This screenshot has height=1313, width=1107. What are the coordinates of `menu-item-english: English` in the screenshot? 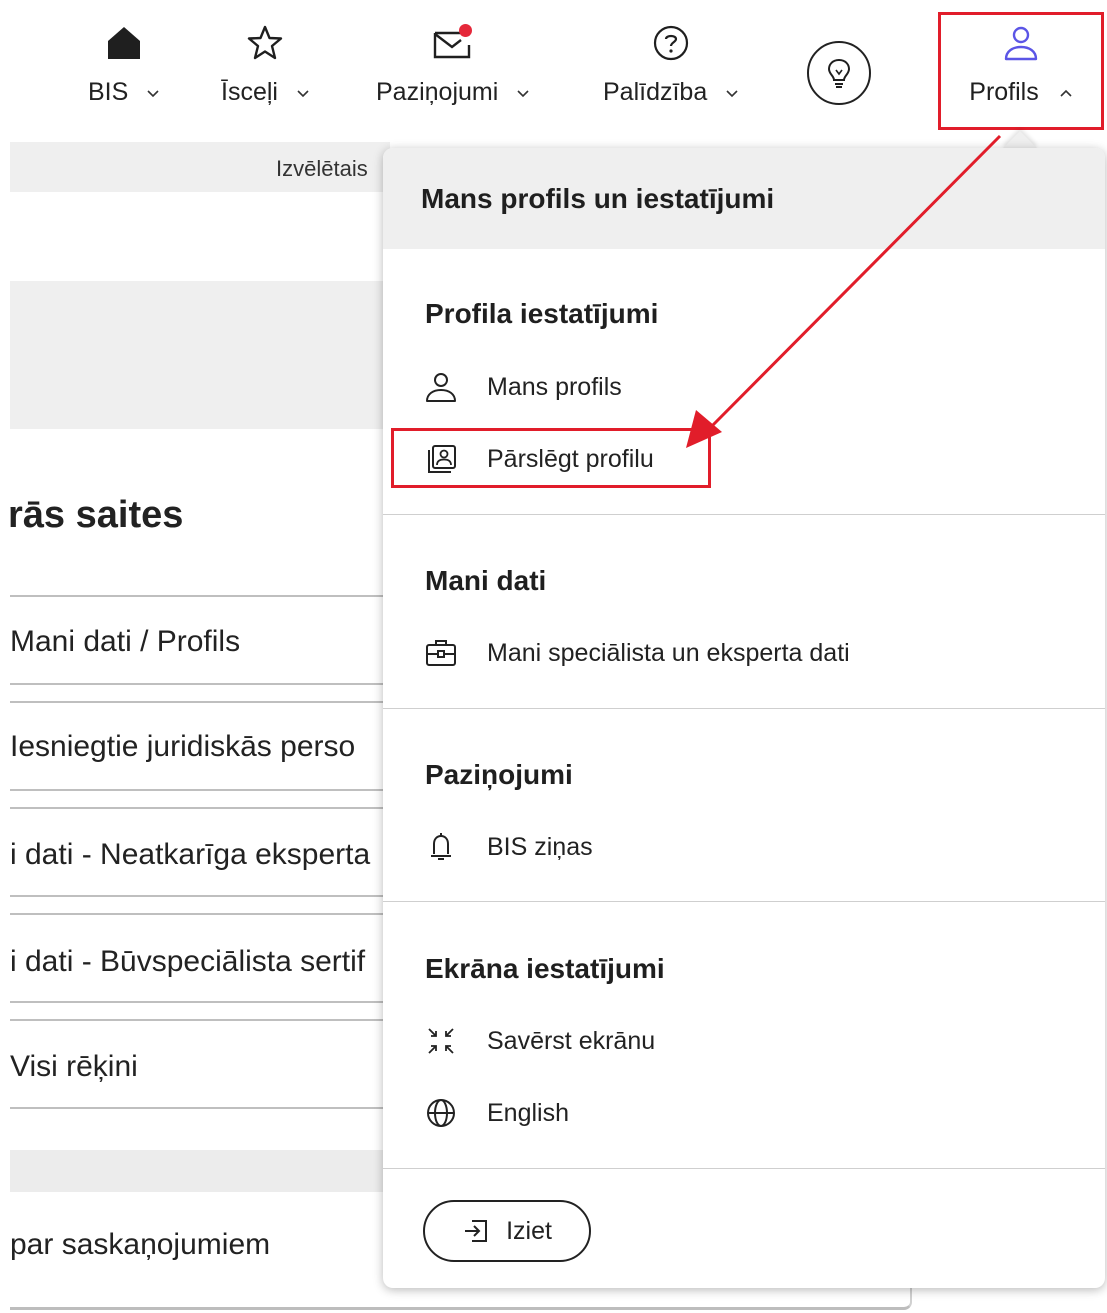 It's located at (495, 1113).